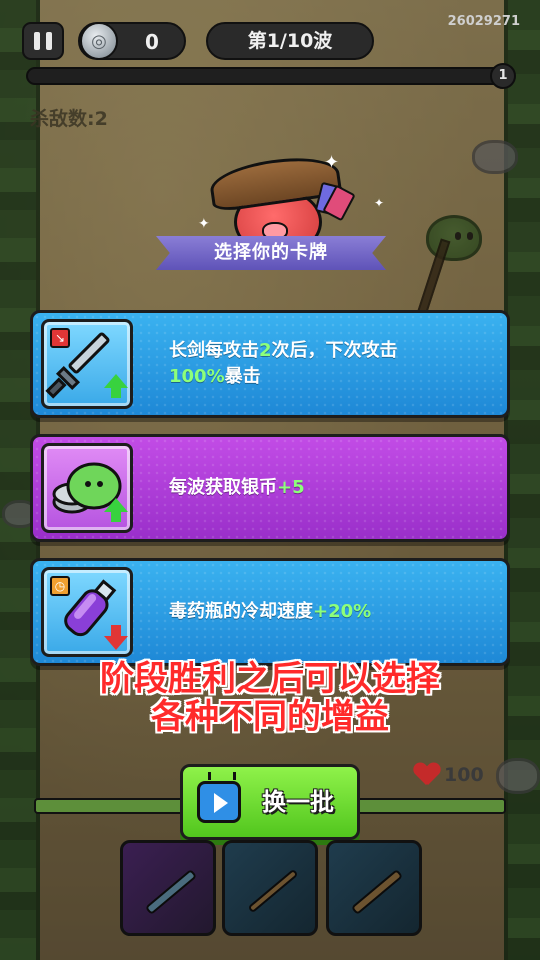 The image size is (540, 960). What do you see at coordinates (132, 41) in the screenshot?
I see `coin-counter: ◎ 0` at bounding box center [132, 41].